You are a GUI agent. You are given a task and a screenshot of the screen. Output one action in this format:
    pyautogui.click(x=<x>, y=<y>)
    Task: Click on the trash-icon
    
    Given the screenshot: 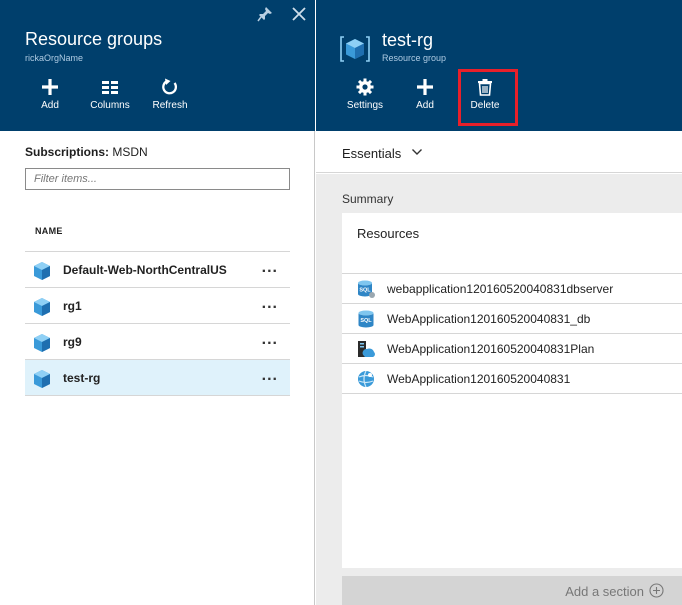 What is the action you would take?
    pyautogui.click(x=485, y=87)
    